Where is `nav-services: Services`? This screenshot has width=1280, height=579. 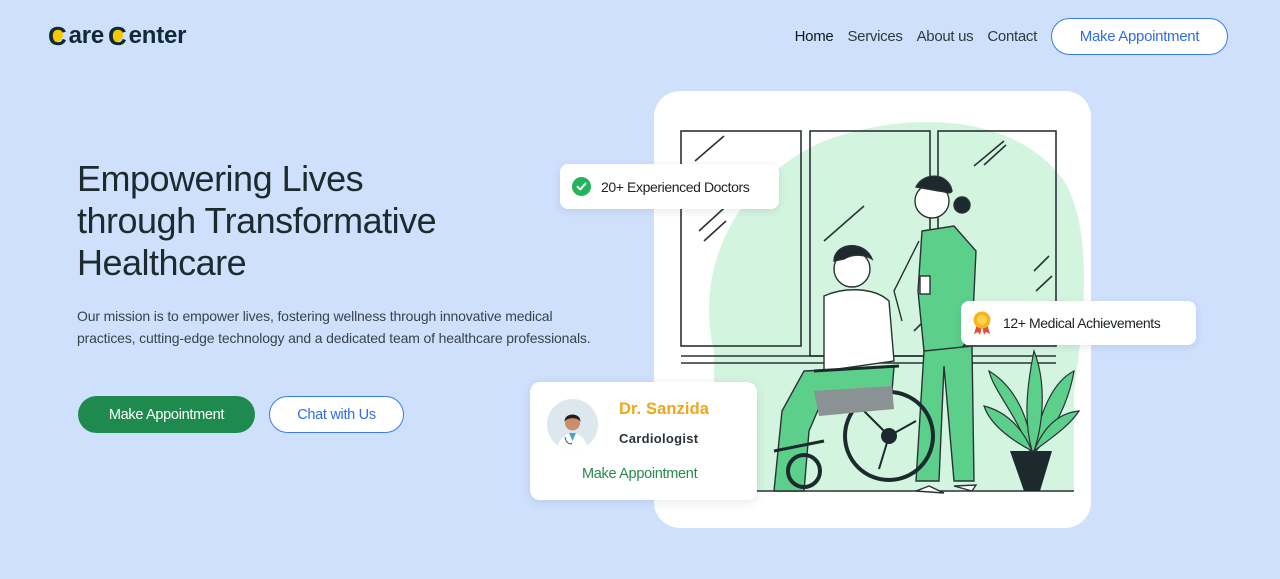
nav-services: Services is located at coordinates (874, 36).